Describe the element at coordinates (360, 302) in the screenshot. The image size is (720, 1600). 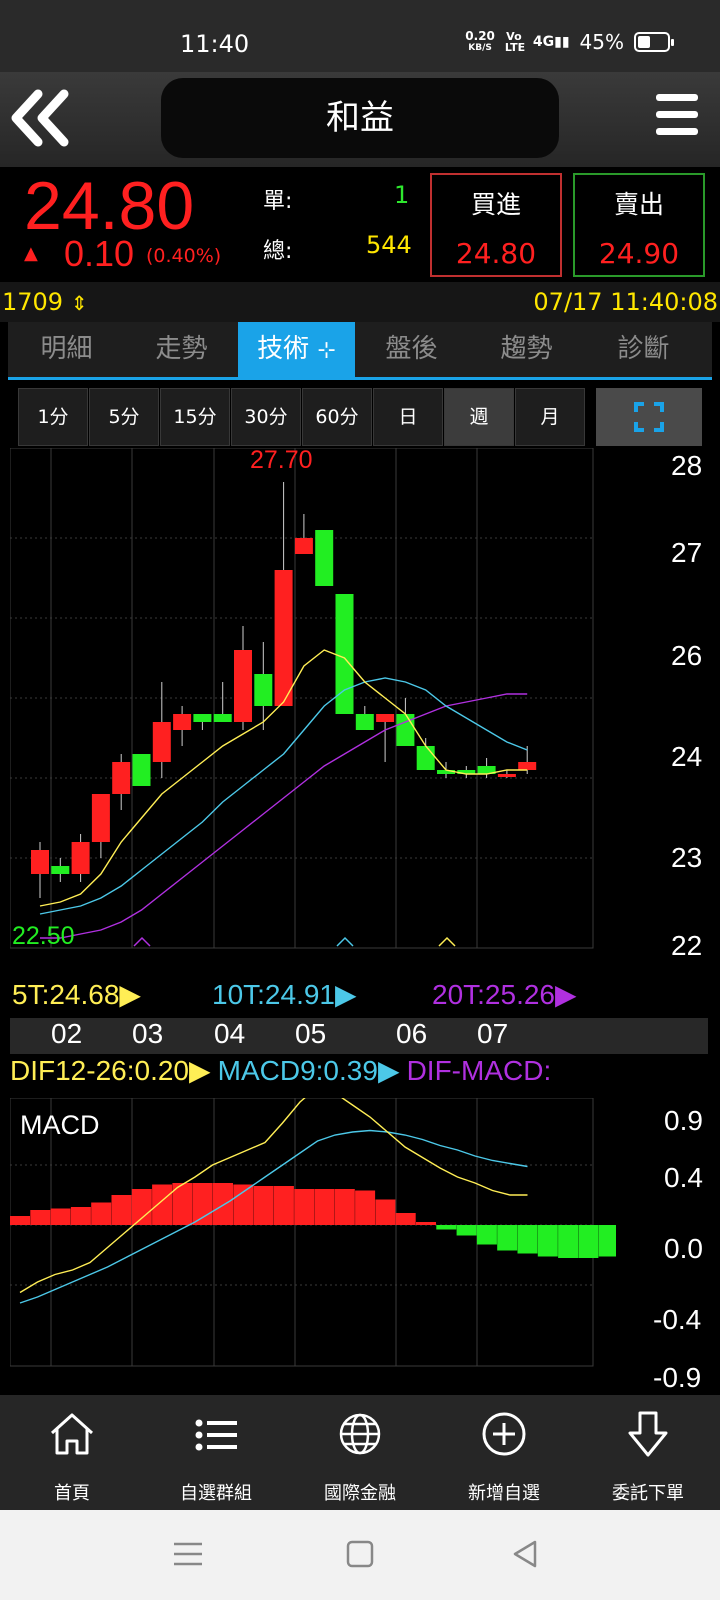
I see `info-bar: 1709 ⇕ 07/17 11:40:08` at that location.